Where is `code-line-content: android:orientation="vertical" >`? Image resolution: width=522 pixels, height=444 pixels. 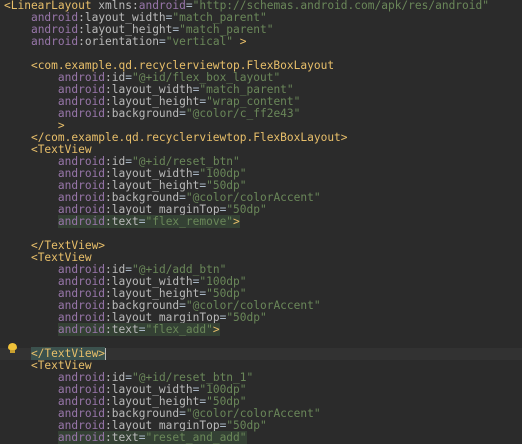
code-line-content: android:orientation="vertical" > is located at coordinates (125, 42).